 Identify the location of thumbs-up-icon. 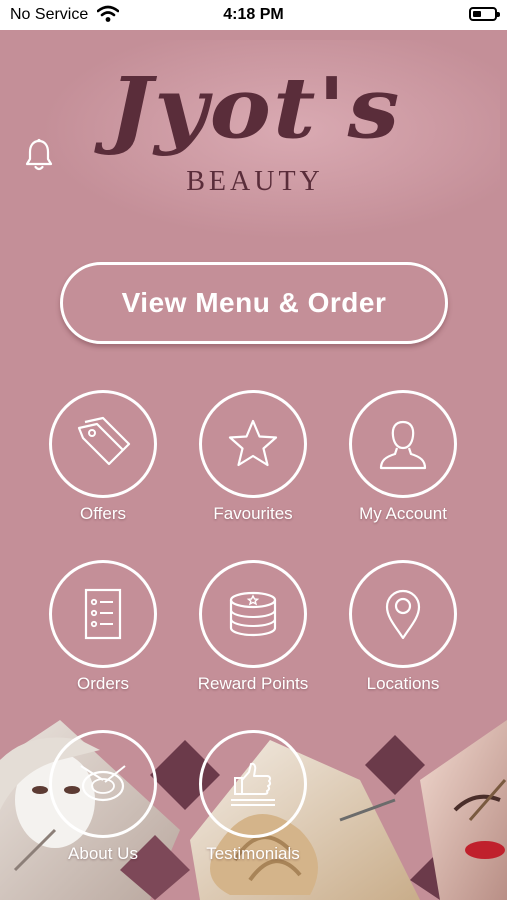
(253, 784).